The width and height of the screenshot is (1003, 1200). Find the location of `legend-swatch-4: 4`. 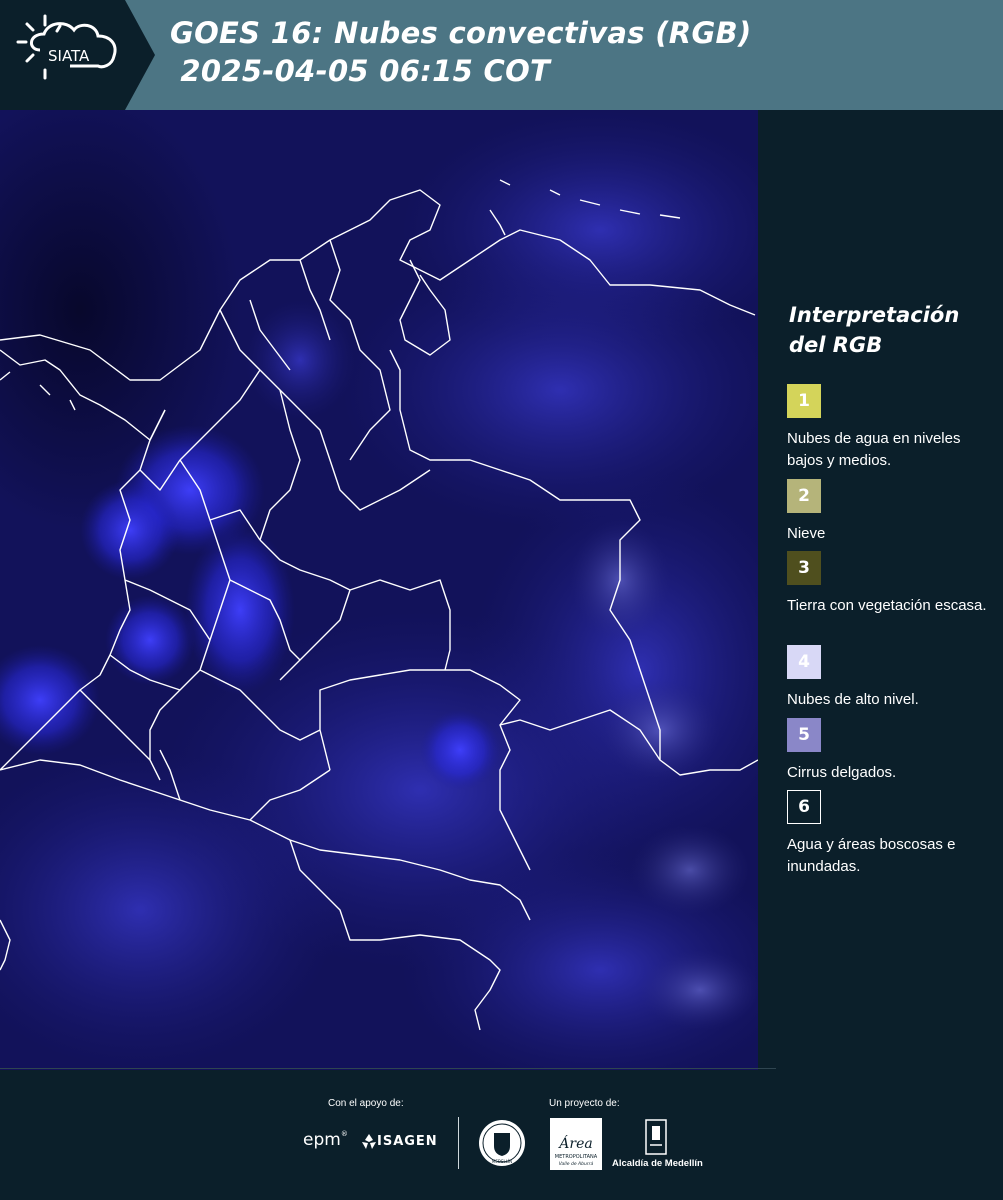

legend-swatch-4: 4 is located at coordinates (804, 662).